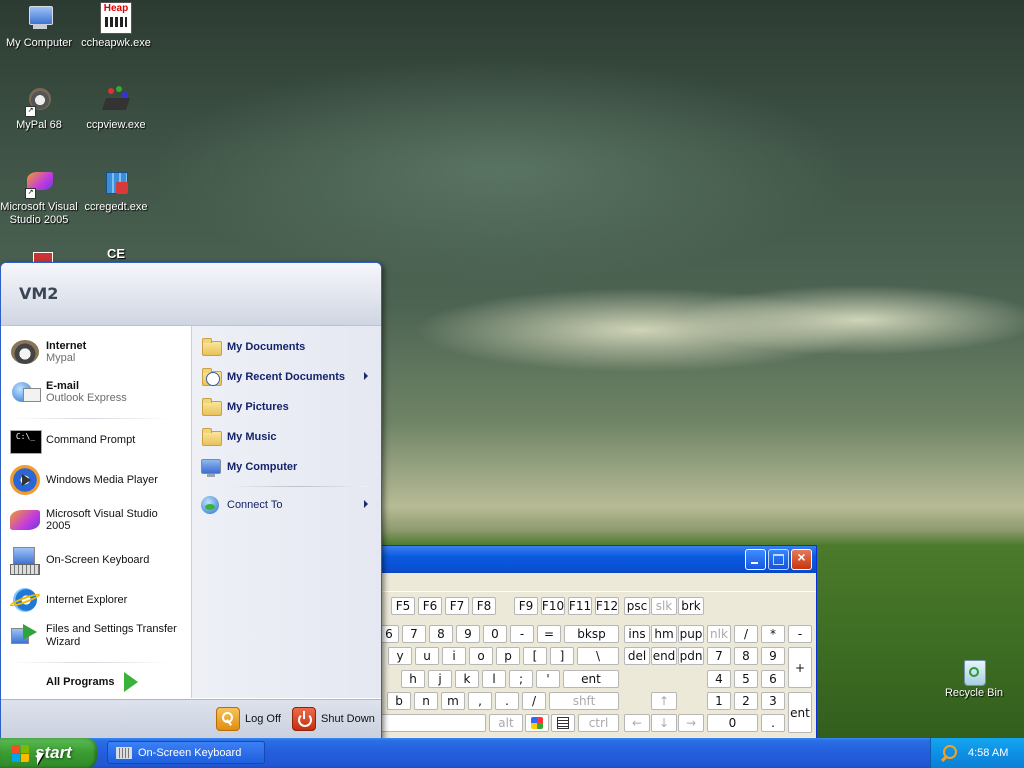 The image size is (1024, 768). I want to click on key-b: b, so click(399, 701).